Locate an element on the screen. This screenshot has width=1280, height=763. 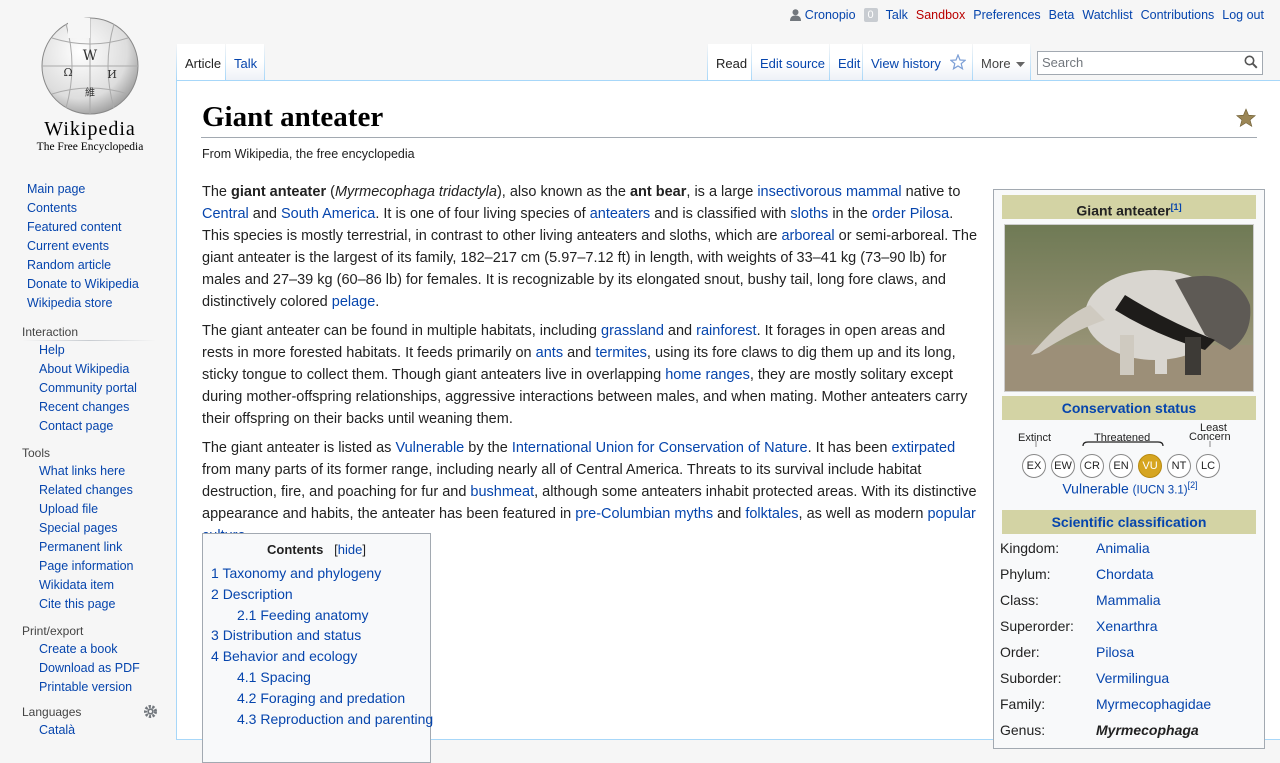
article-link: Vulnerable is located at coordinates (429, 448).